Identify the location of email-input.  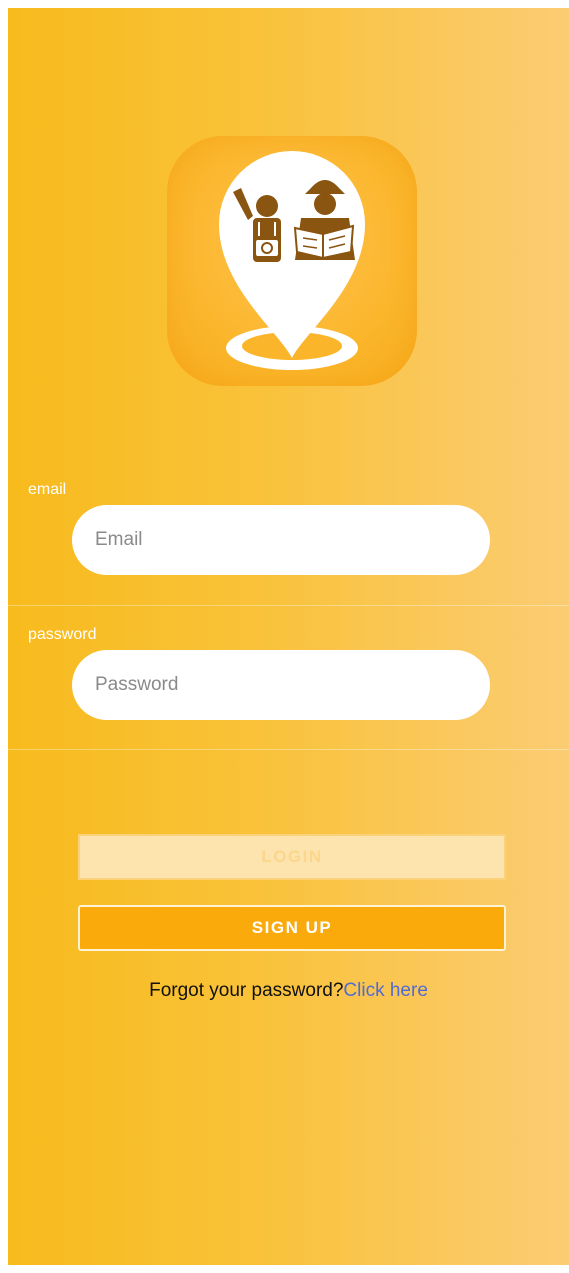
(281, 540).